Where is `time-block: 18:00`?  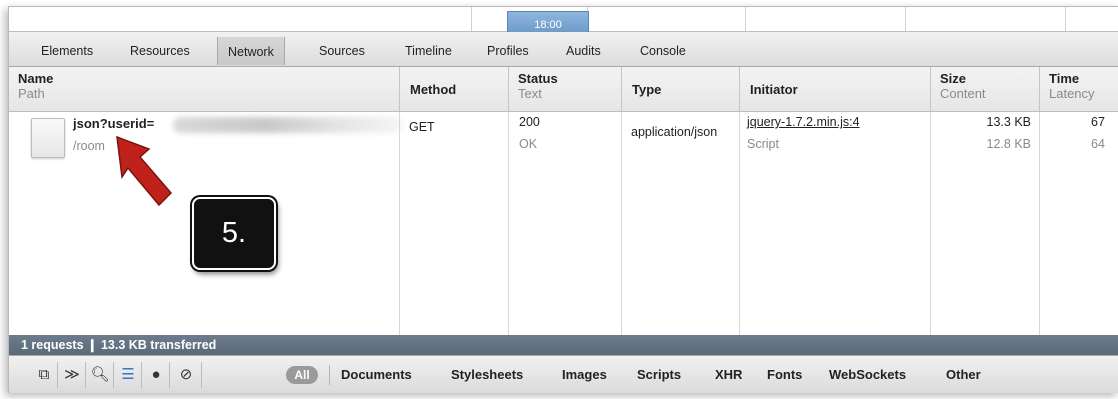
time-block: 18:00 is located at coordinates (548, 21).